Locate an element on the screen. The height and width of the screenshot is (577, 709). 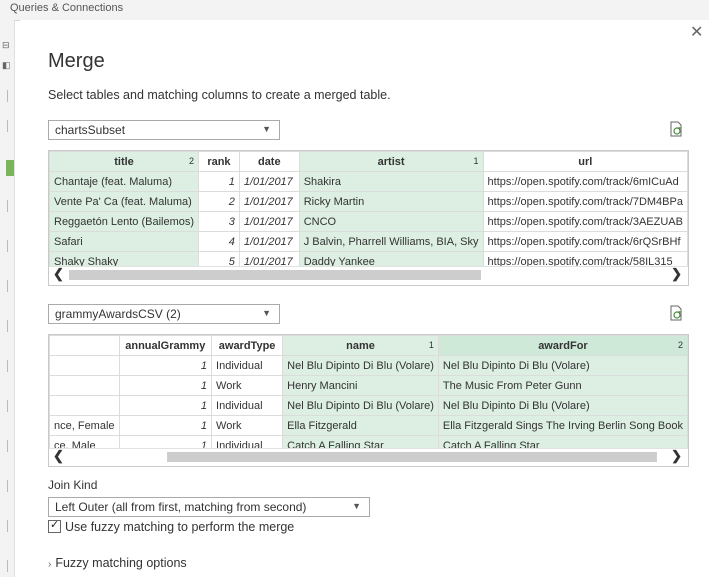
table-cell: Reggaetón Lento (Bailemos) is located at coordinates (124, 221).